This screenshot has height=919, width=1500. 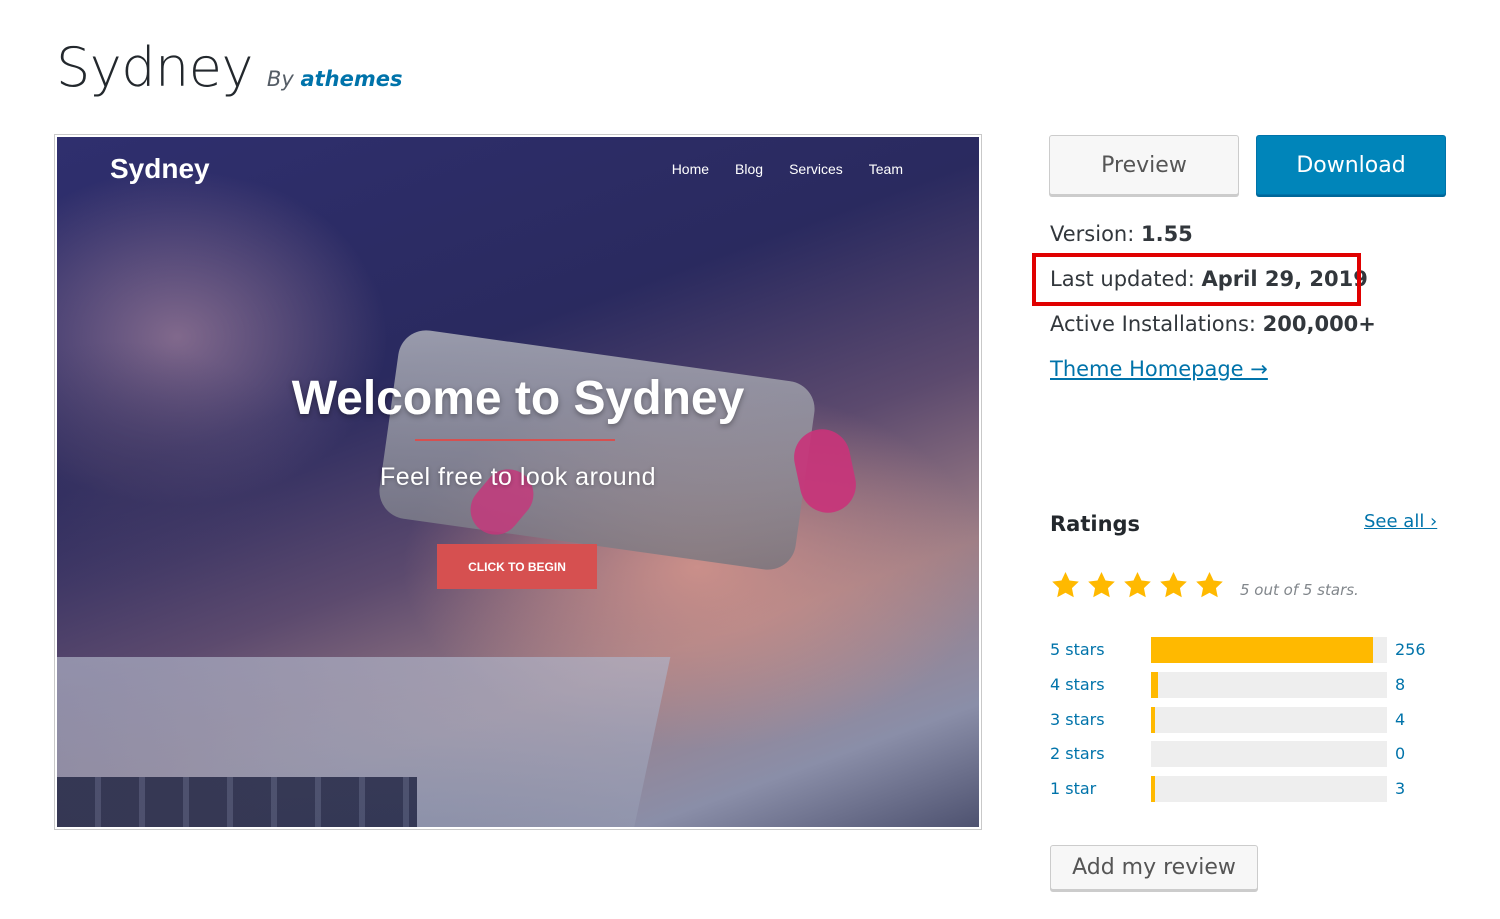 I want to click on rating-row-4: 4 stars 8, so click(x=1250, y=685).